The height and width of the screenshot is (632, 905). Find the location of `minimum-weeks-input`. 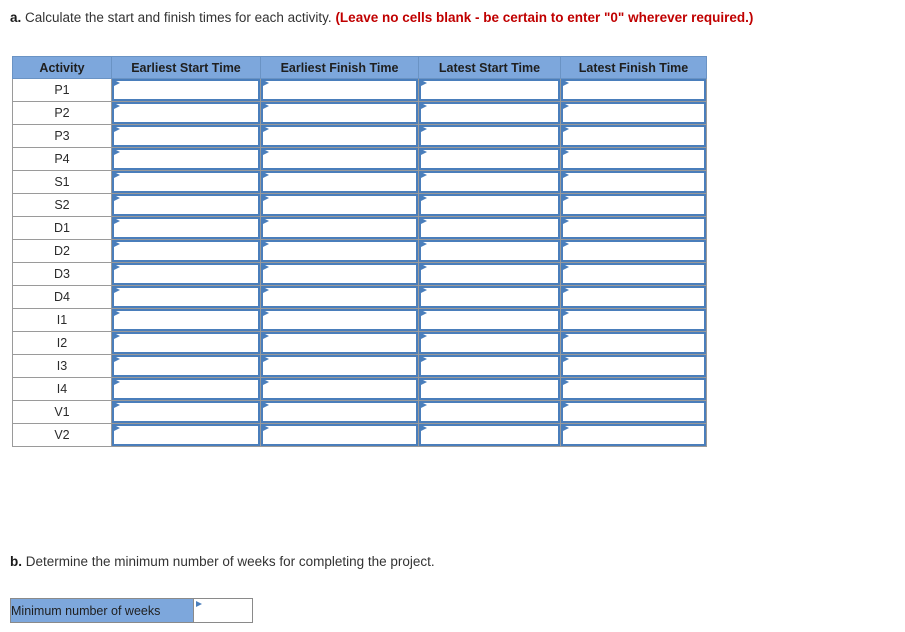

minimum-weeks-input is located at coordinates (223, 610).